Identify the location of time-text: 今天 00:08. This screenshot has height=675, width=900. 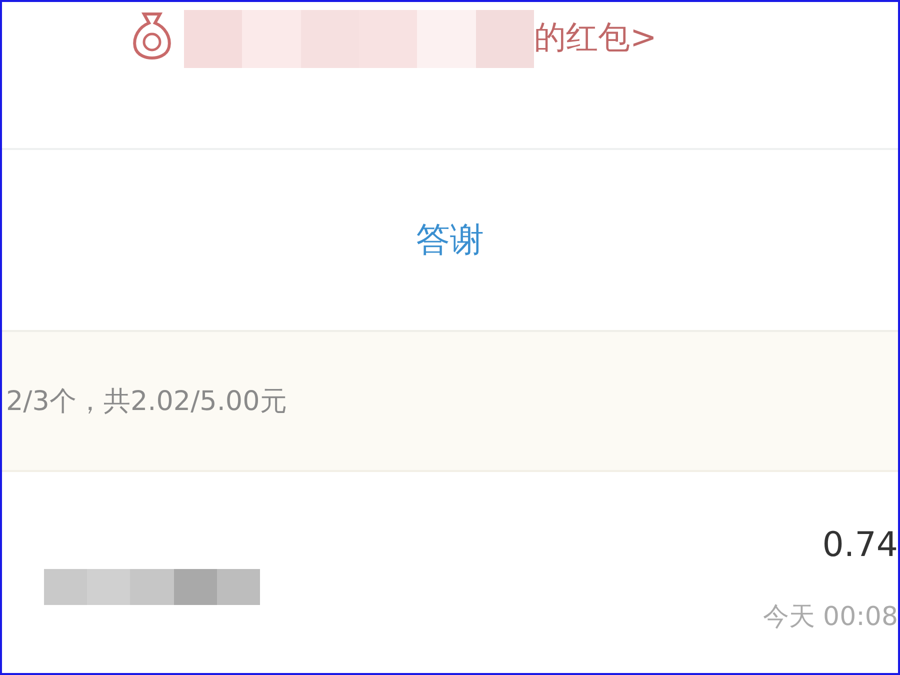
(830, 617).